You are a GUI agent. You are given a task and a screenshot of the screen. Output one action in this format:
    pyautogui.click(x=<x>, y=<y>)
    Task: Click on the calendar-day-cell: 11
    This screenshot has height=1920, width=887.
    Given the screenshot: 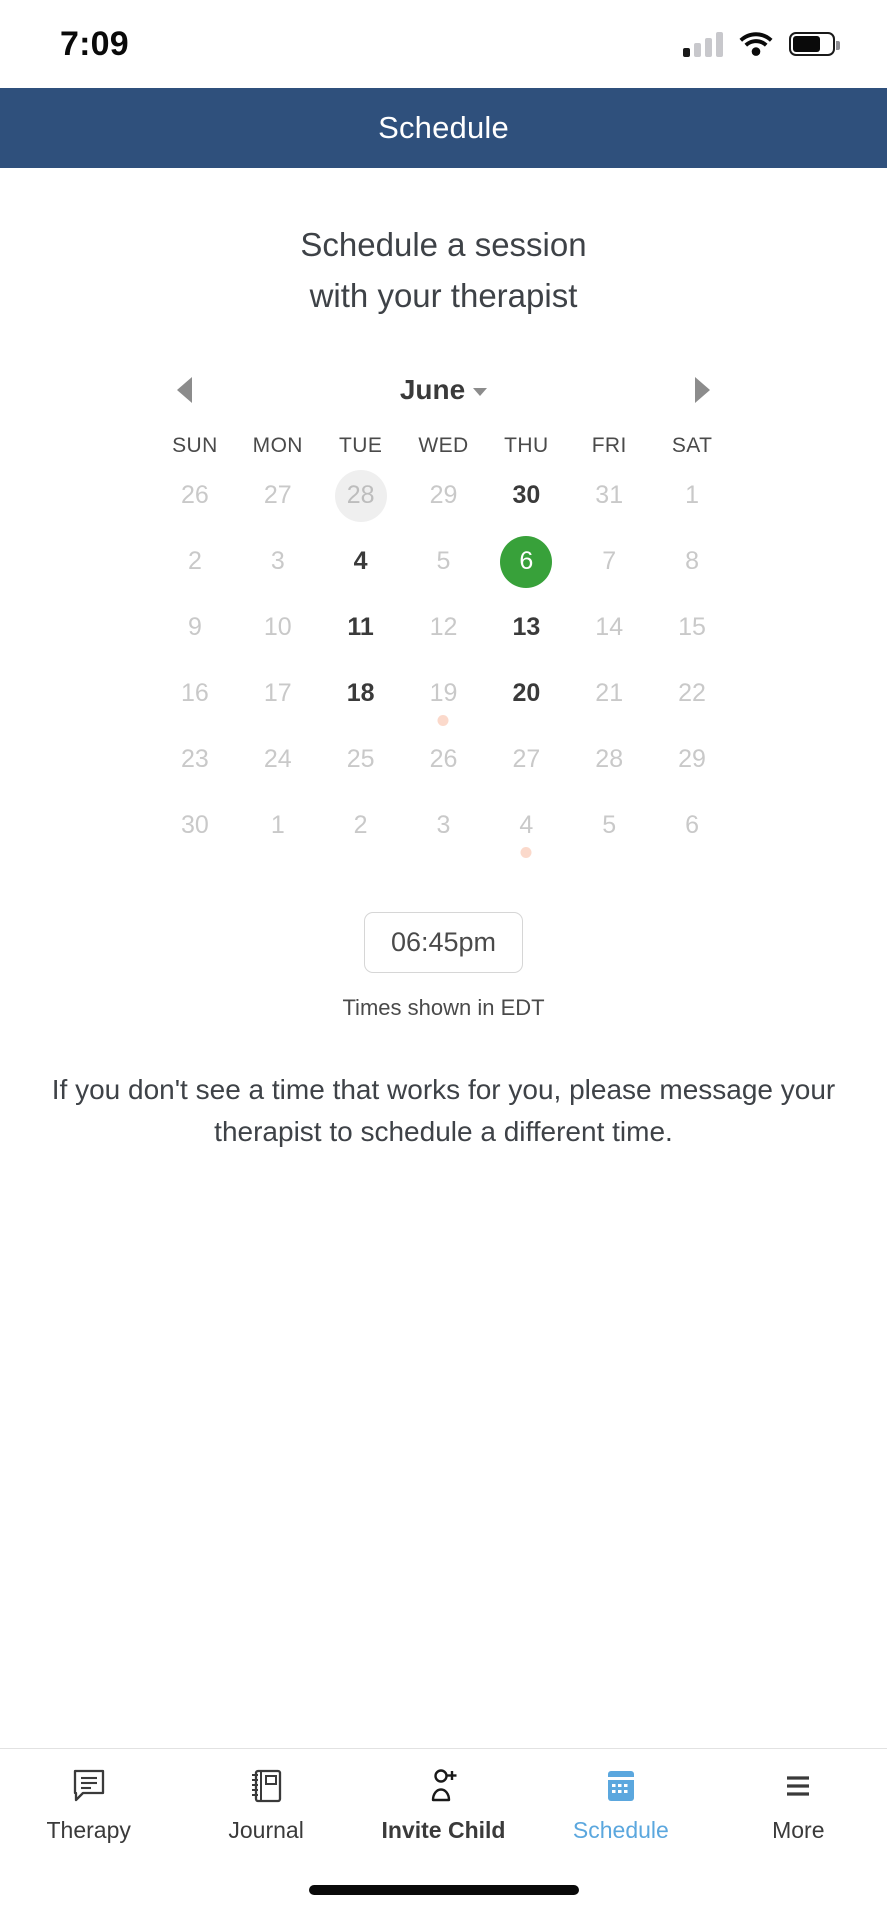 What is the action you would take?
    pyautogui.click(x=360, y=628)
    